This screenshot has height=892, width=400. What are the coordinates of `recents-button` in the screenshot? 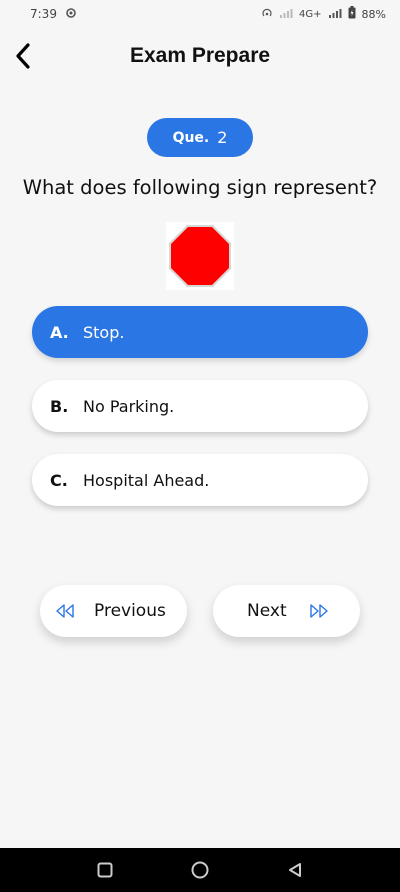 It's located at (105, 870).